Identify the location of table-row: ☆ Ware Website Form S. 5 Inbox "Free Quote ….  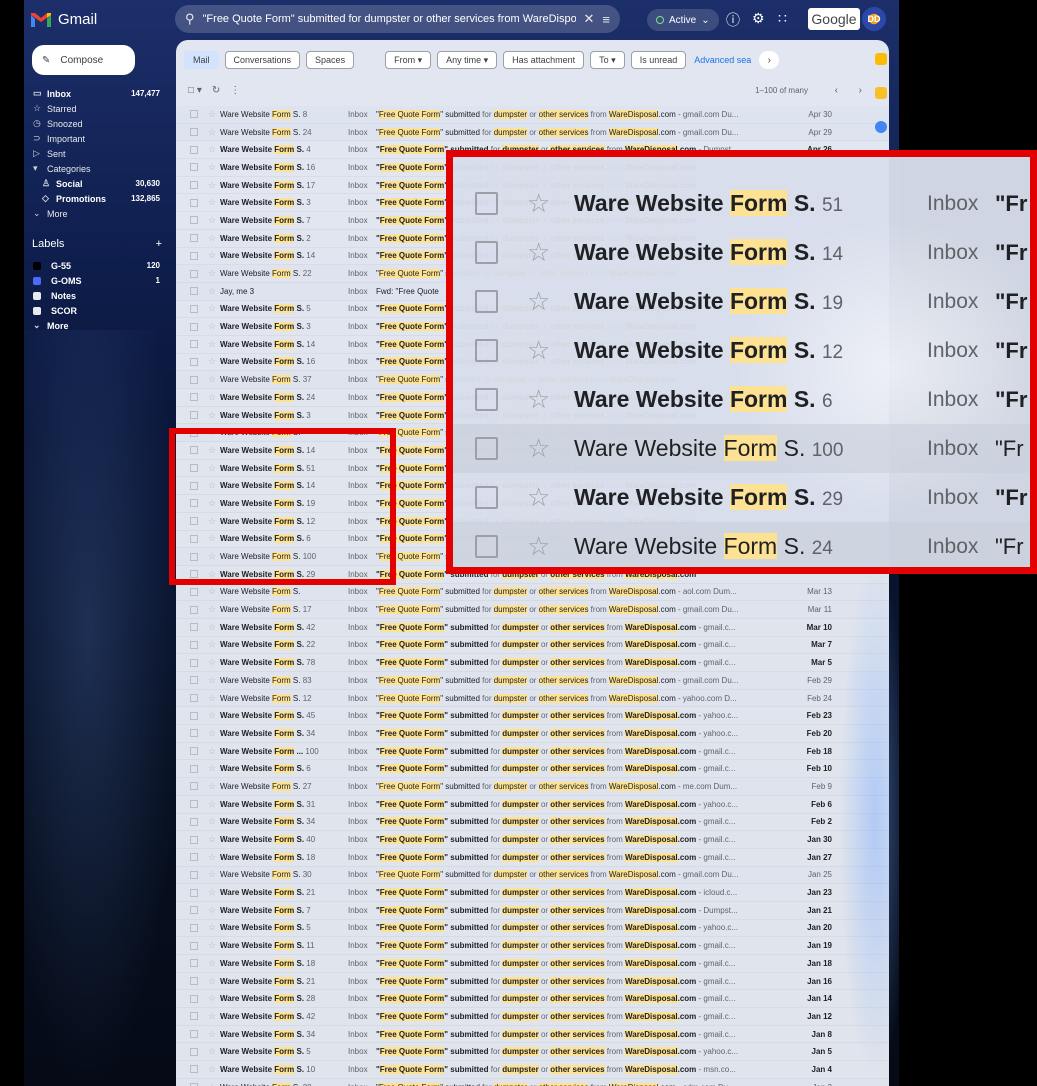
(532, 1052).